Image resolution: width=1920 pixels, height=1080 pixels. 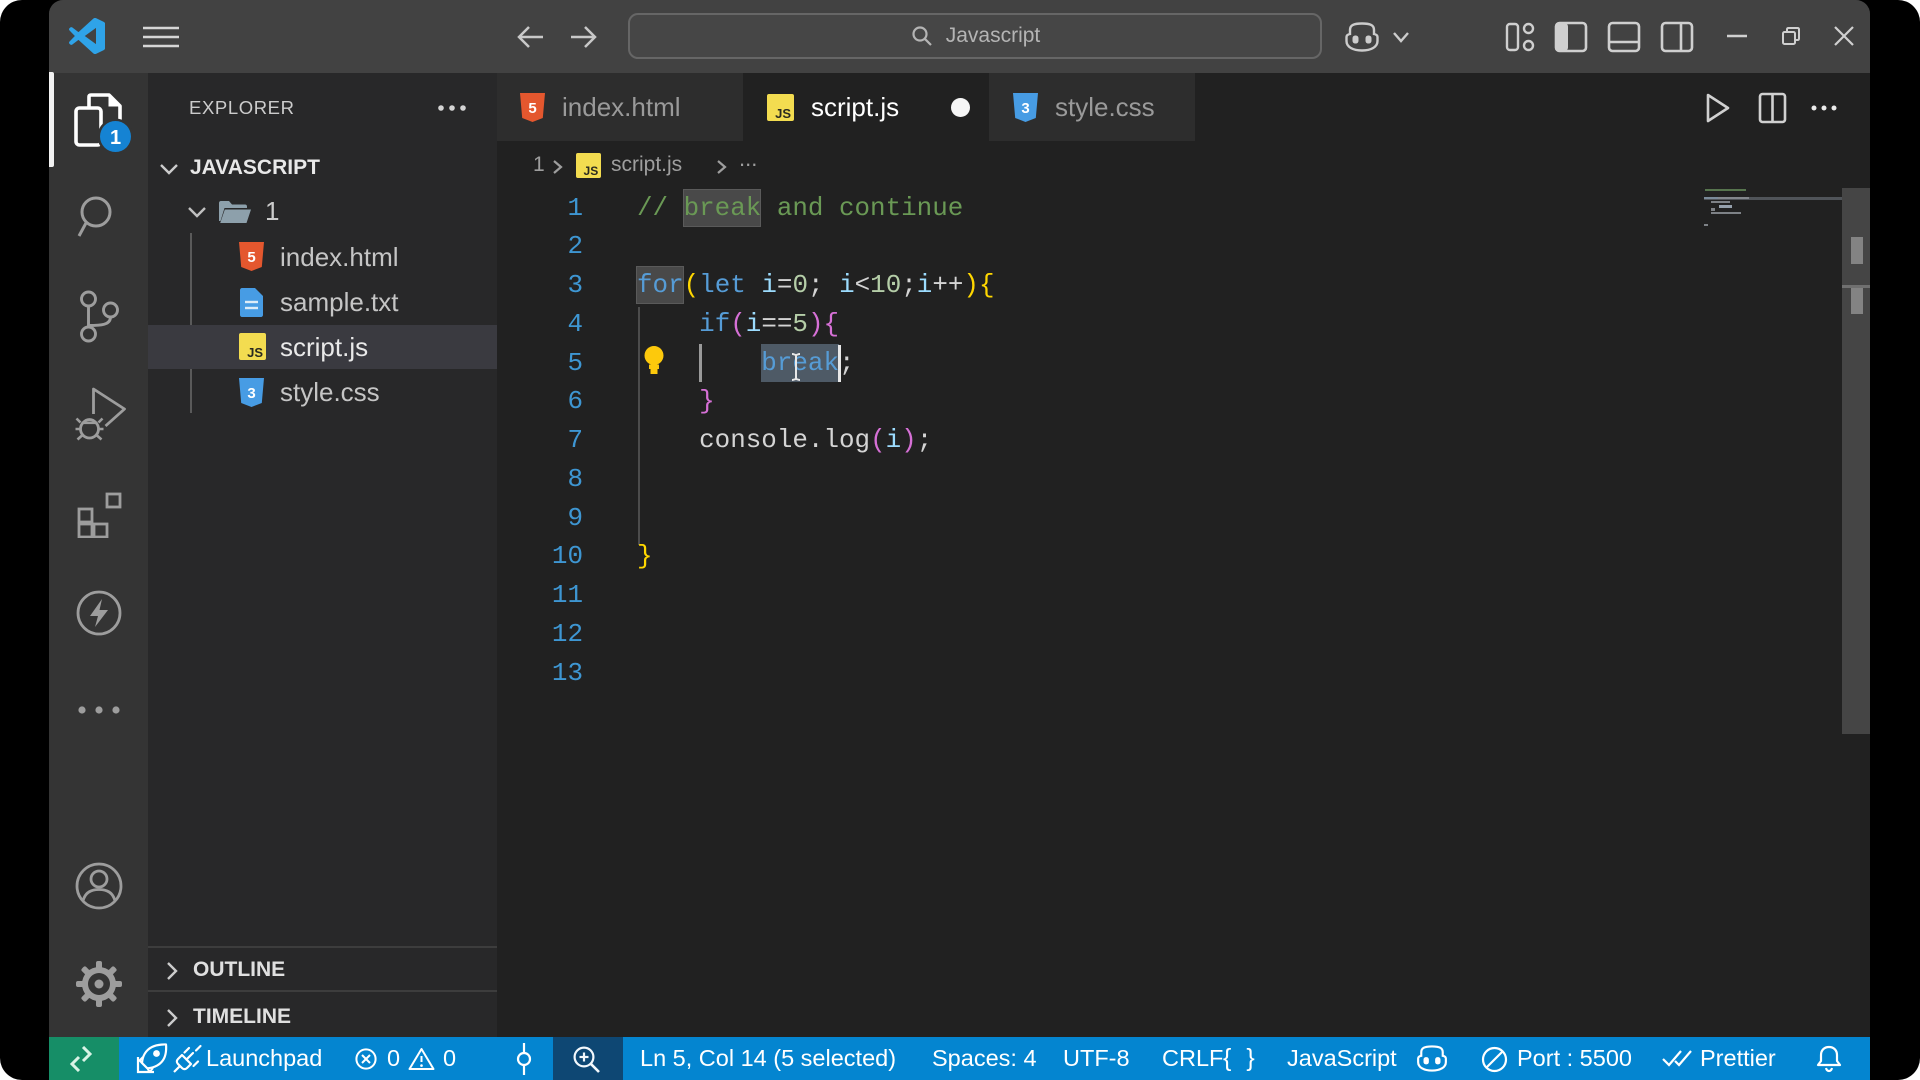 I want to click on svg-text: 1, so click(x=115, y=138).